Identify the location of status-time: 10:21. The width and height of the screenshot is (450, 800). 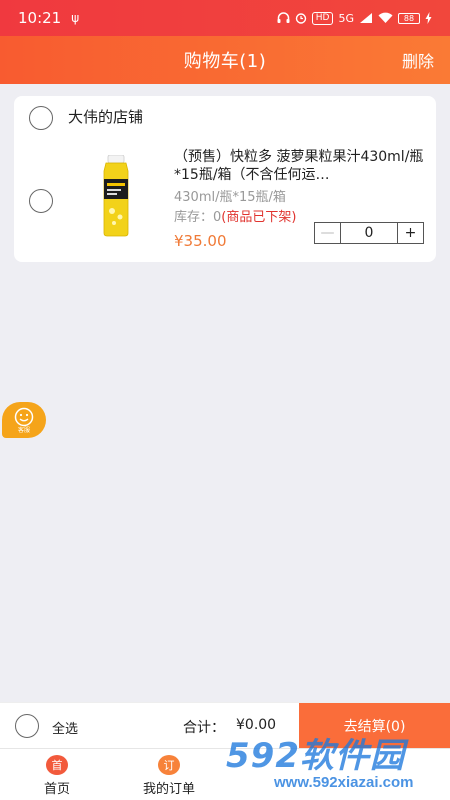
(40, 18).